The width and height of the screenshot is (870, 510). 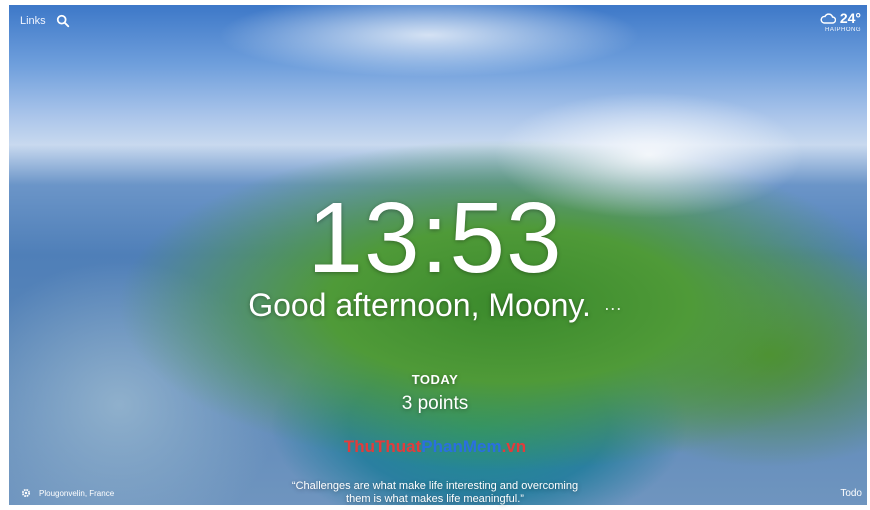 I want to click on quote-line-2: them is what makes life meaningful.”, so click(x=435, y=499).